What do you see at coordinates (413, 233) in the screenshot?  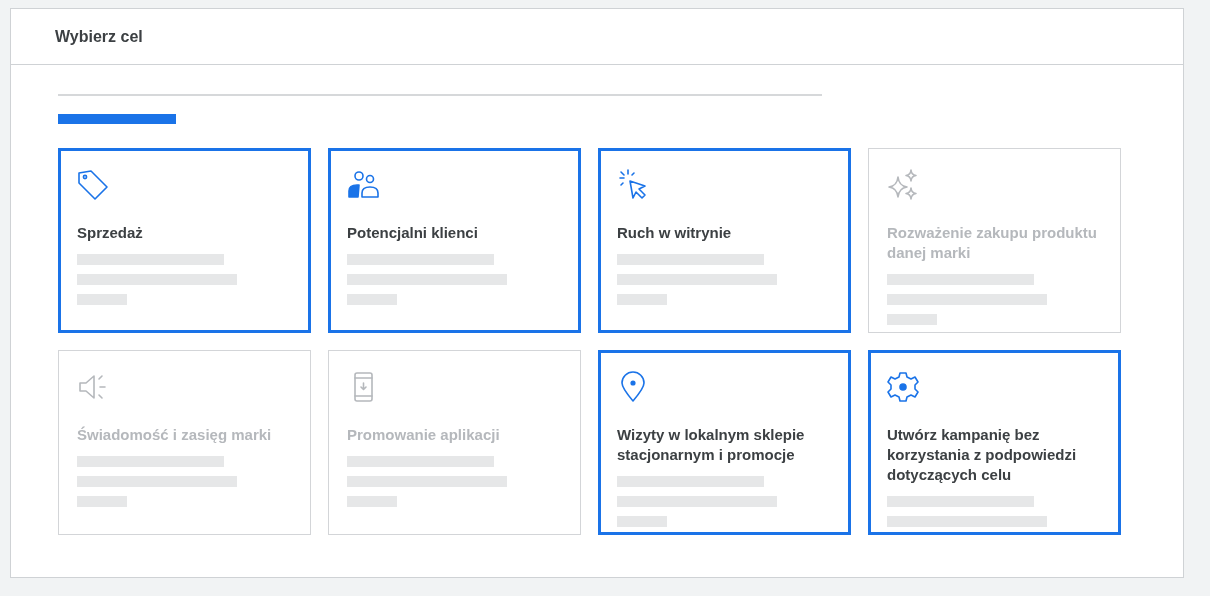 I see `goal-title: Potencjalni klienci` at bounding box center [413, 233].